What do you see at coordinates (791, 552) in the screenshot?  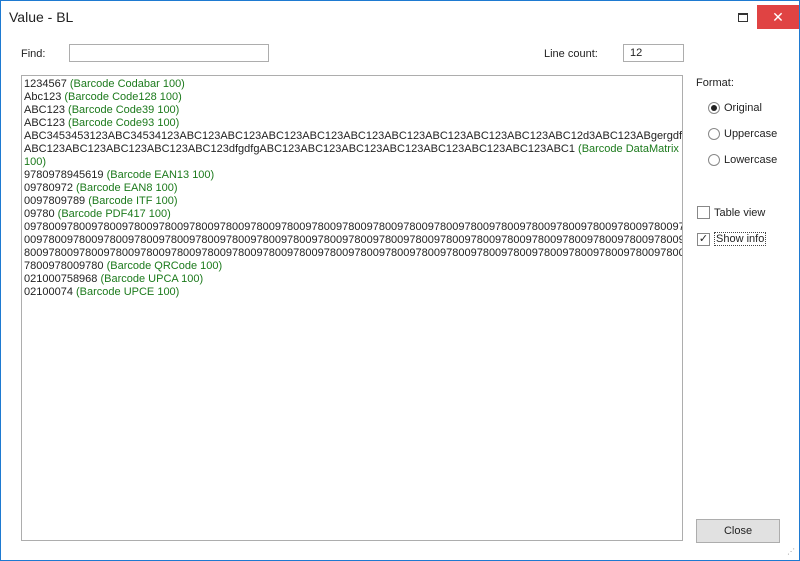 I see `resize-grip-icon: ⋰` at bounding box center [791, 552].